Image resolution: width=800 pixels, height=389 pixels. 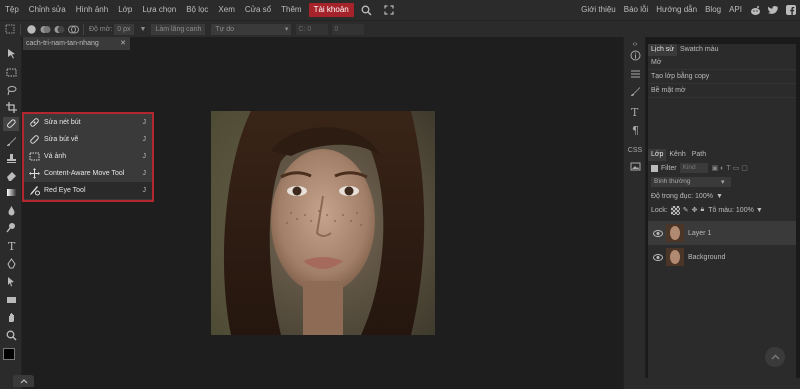 I want to click on blend-mode-select: Bình thường, so click(x=691, y=182).